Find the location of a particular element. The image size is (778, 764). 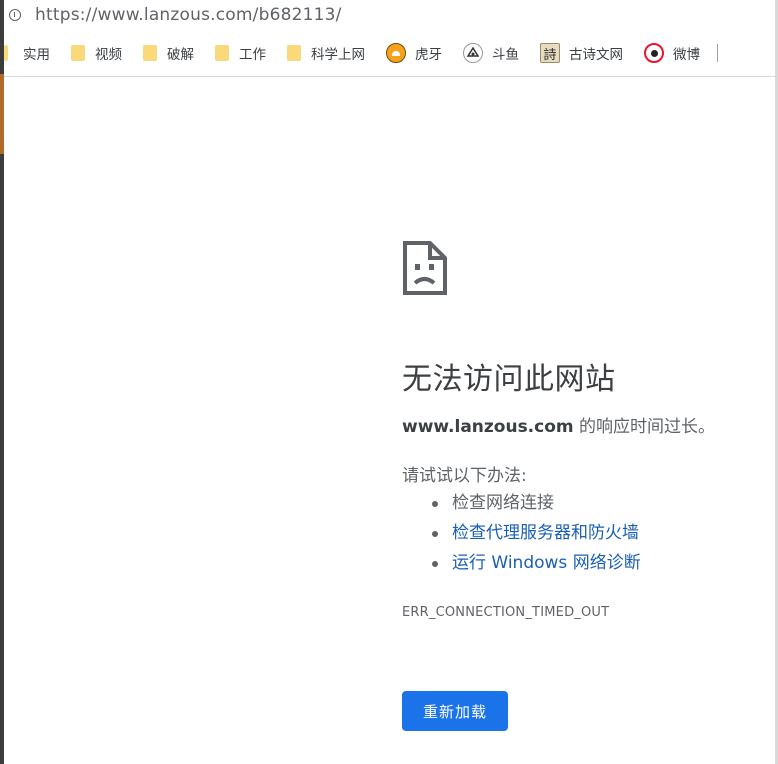

suggestions-list: 检查网络连接 检查代理服务器和防火墙 运行 Windows 网络诊断 is located at coordinates (521, 533).